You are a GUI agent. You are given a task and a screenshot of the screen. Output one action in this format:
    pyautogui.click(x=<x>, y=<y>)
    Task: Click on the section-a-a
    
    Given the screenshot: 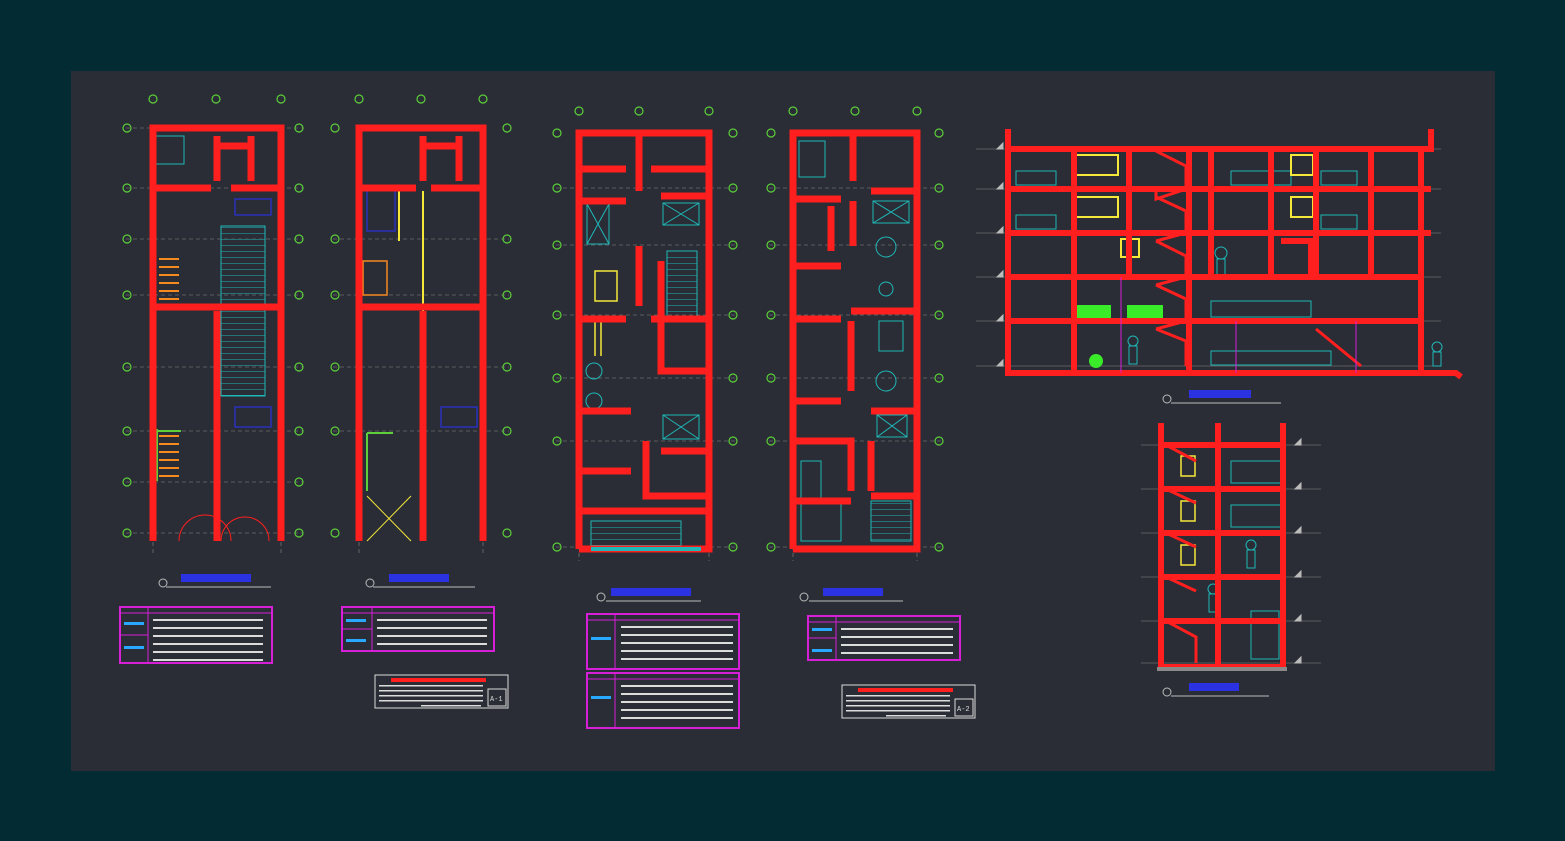 What is the action you would take?
    pyautogui.click(x=1219, y=266)
    